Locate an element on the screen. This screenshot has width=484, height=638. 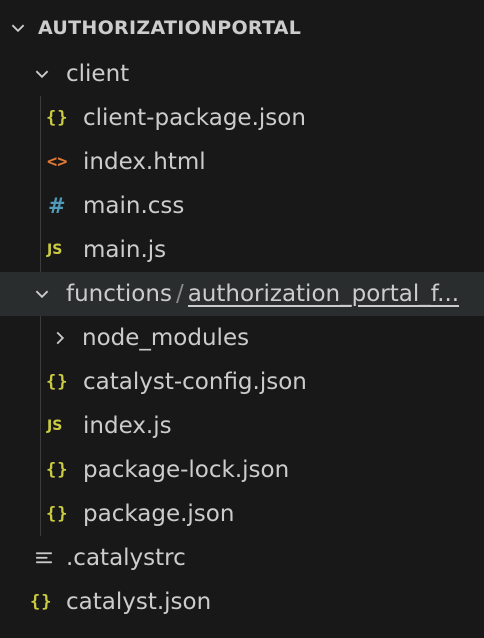
folder-row-client: client is located at coordinates (242, 74).